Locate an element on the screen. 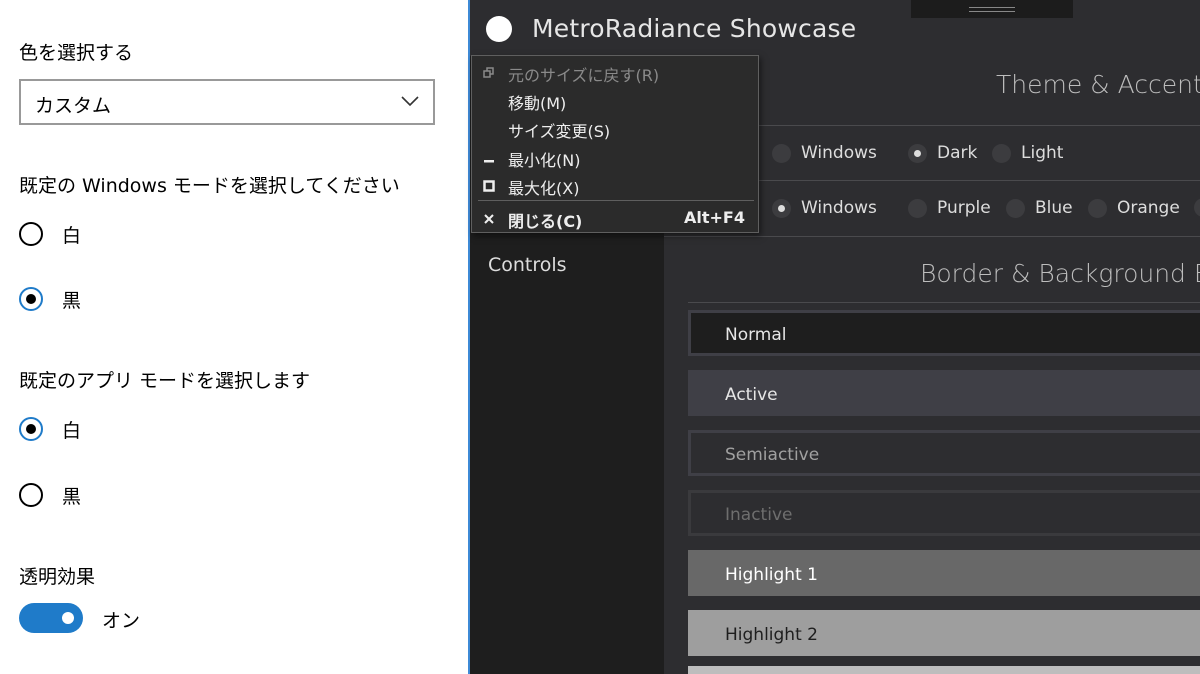  app-mode-dark-radio: 黒 is located at coordinates (50, 495).